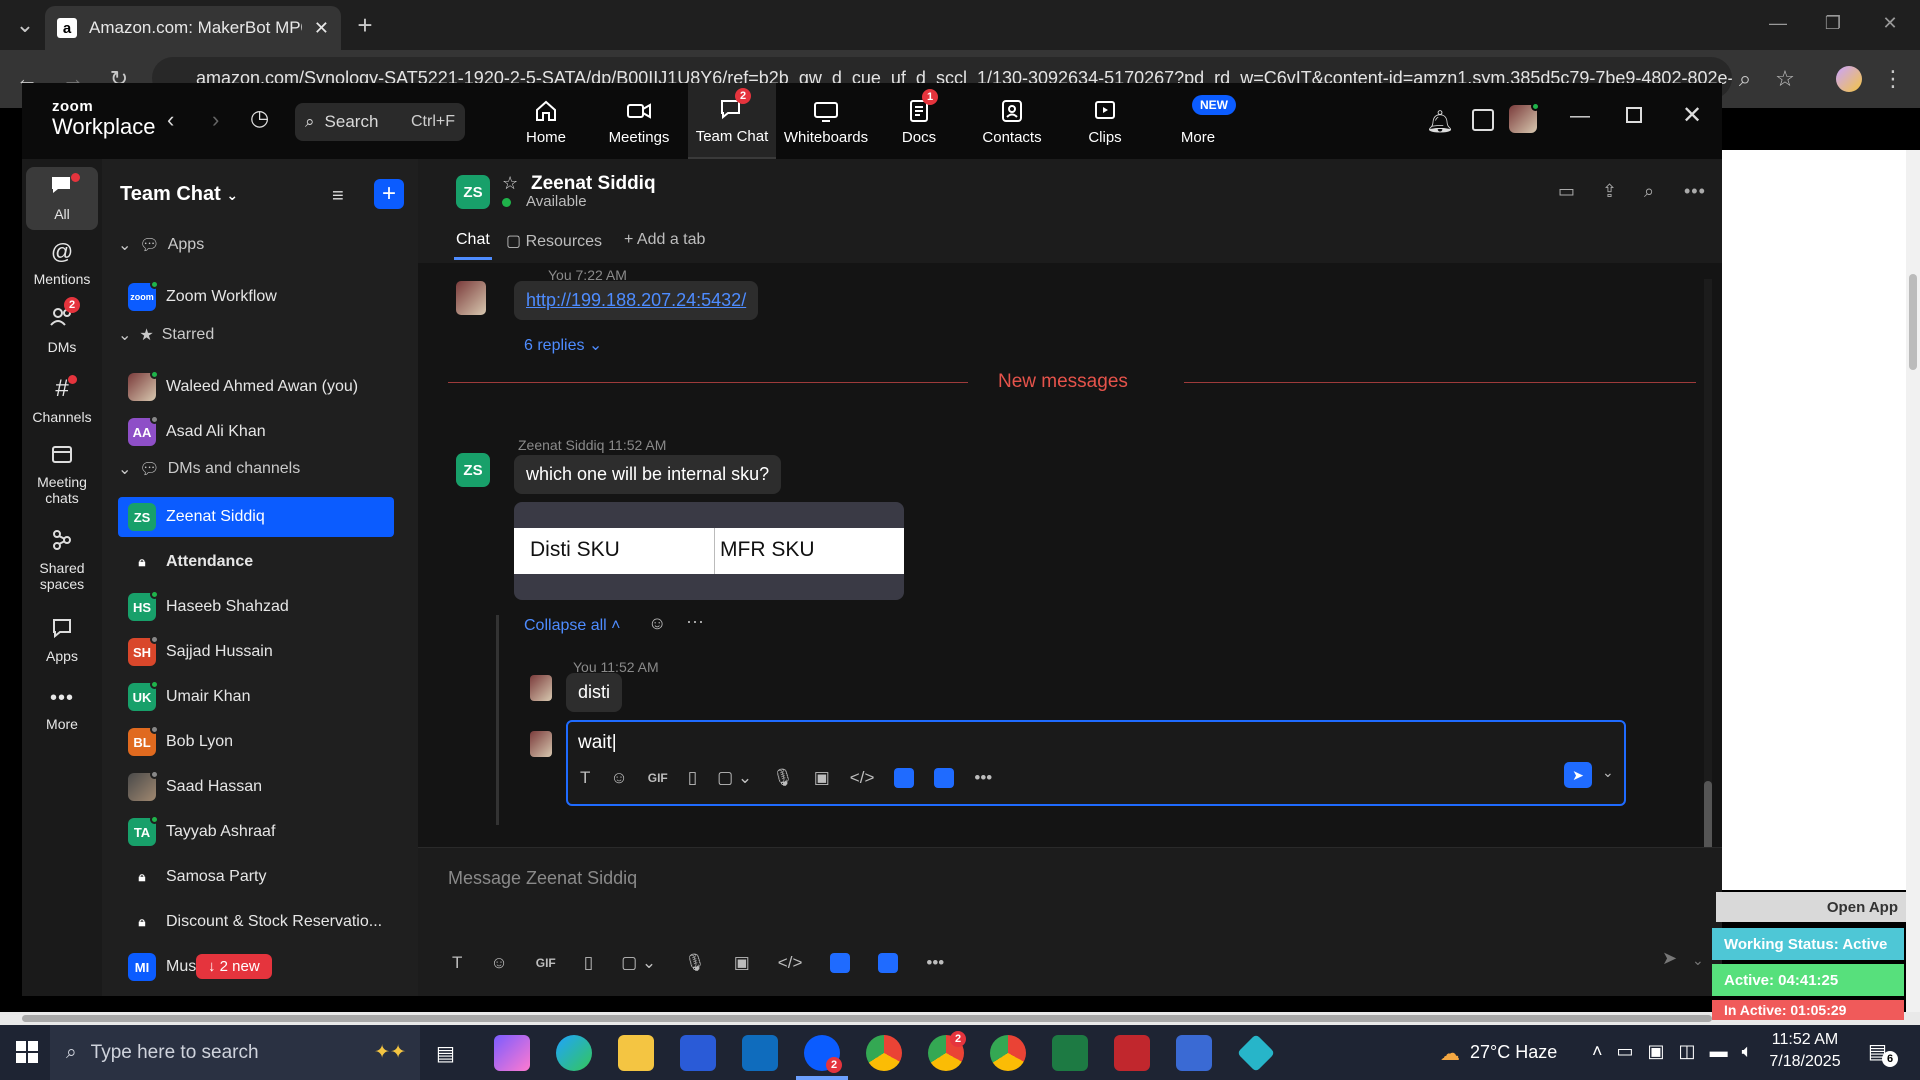  I want to click on zoom-maximize-icon, so click(1634, 115).